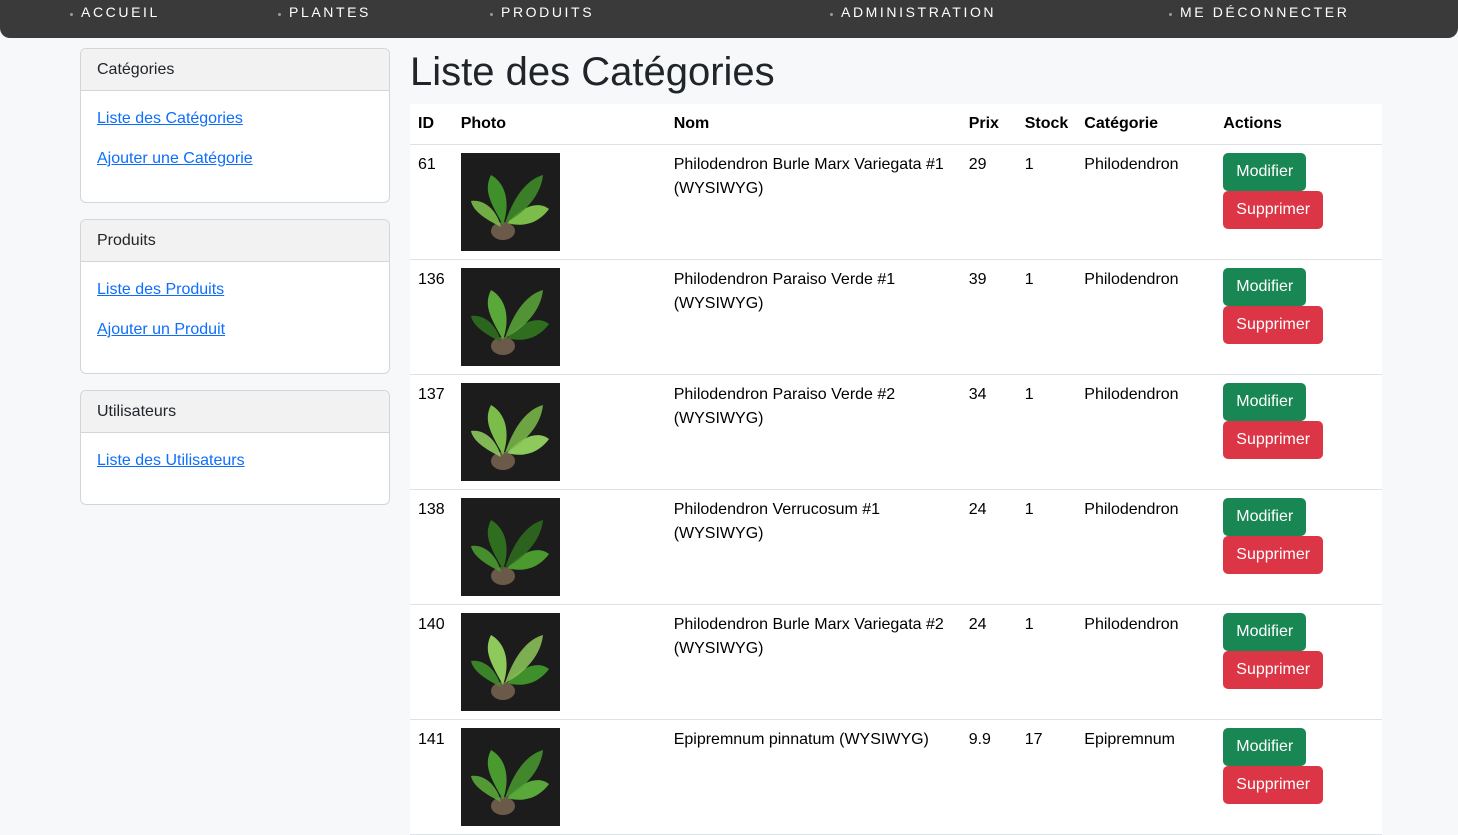 The width and height of the screenshot is (1458, 835). Describe the element at coordinates (431, 662) in the screenshot. I see `cell-id: 140` at that location.